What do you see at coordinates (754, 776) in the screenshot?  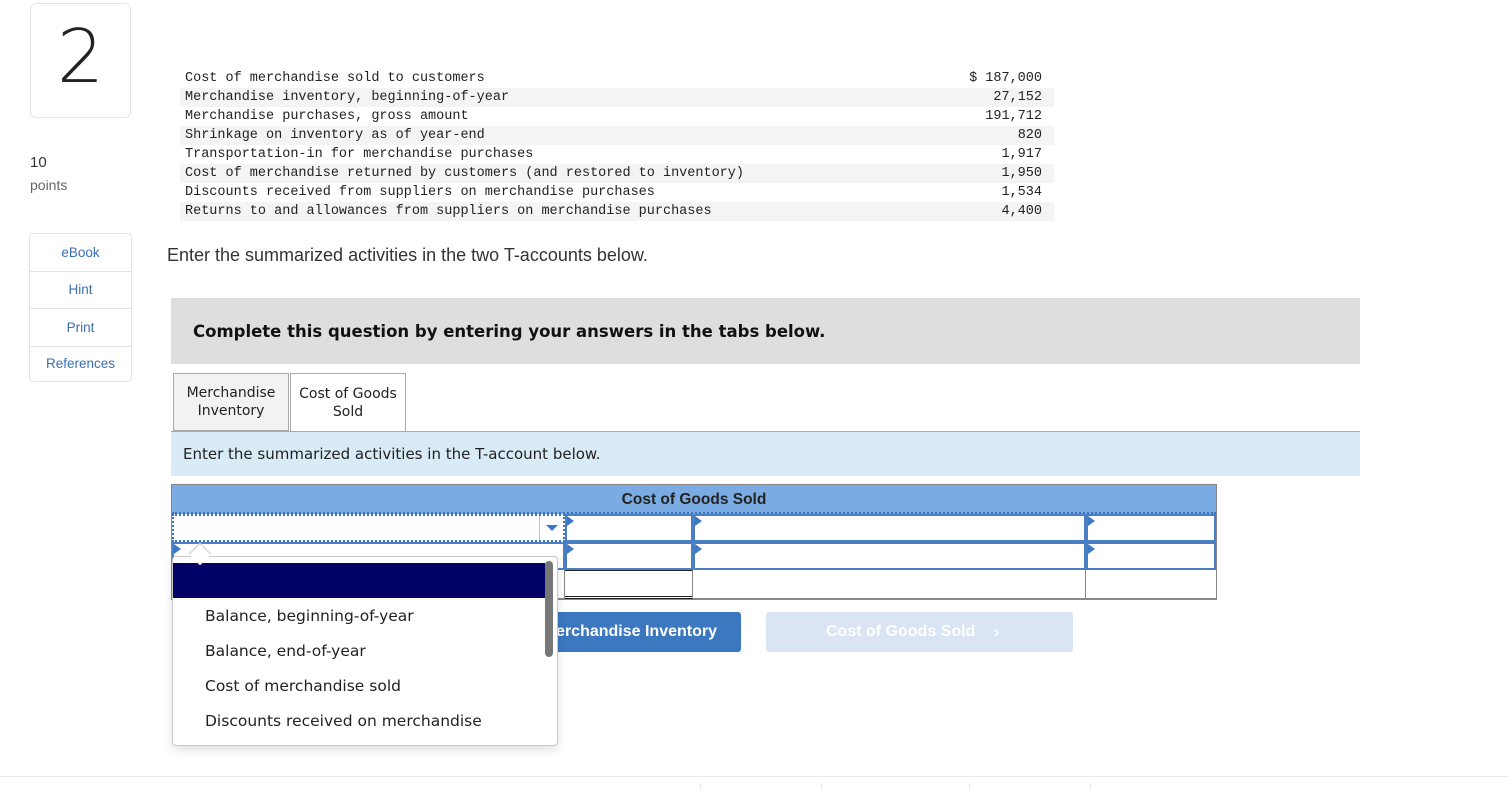 I see `footer-divider` at bounding box center [754, 776].